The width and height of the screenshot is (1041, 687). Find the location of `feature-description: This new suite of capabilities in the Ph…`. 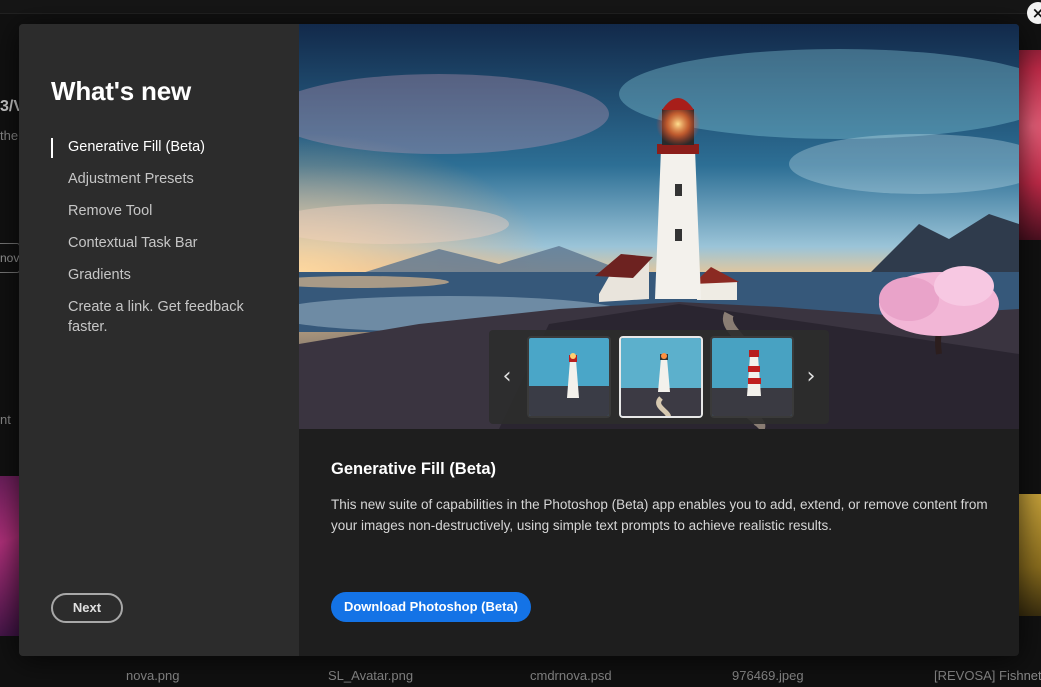

feature-description: This new suite of capabilities in the Ph… is located at coordinates (659, 515).